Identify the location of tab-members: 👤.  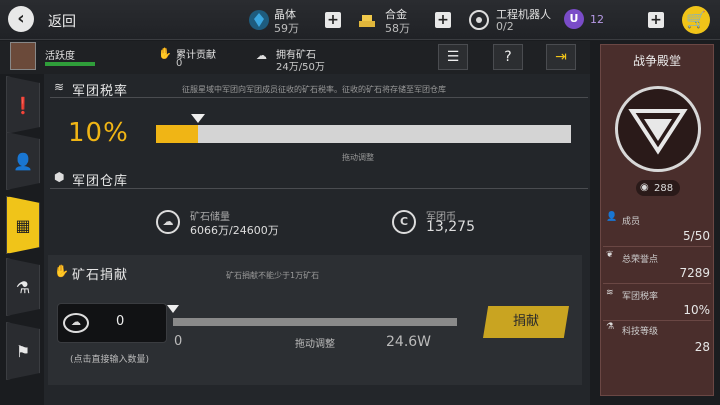
(23, 161).